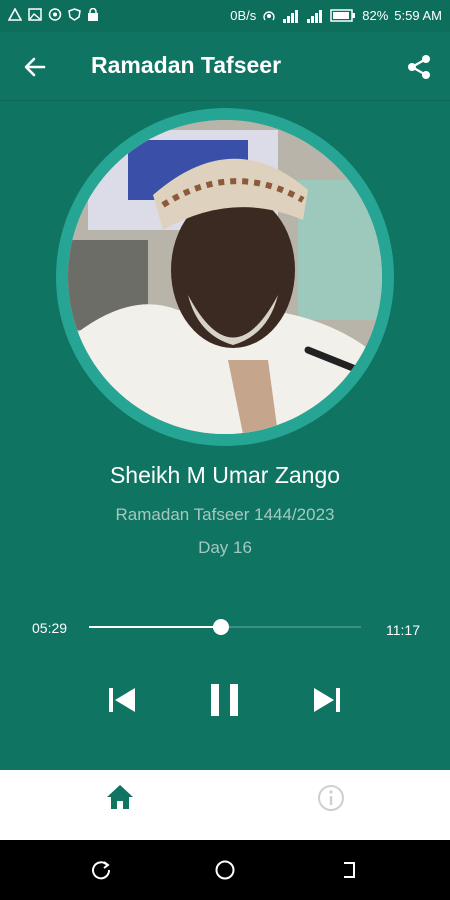 This screenshot has width=450, height=900. Describe the element at coordinates (93, 14) in the screenshot. I see `lock-icon` at that location.